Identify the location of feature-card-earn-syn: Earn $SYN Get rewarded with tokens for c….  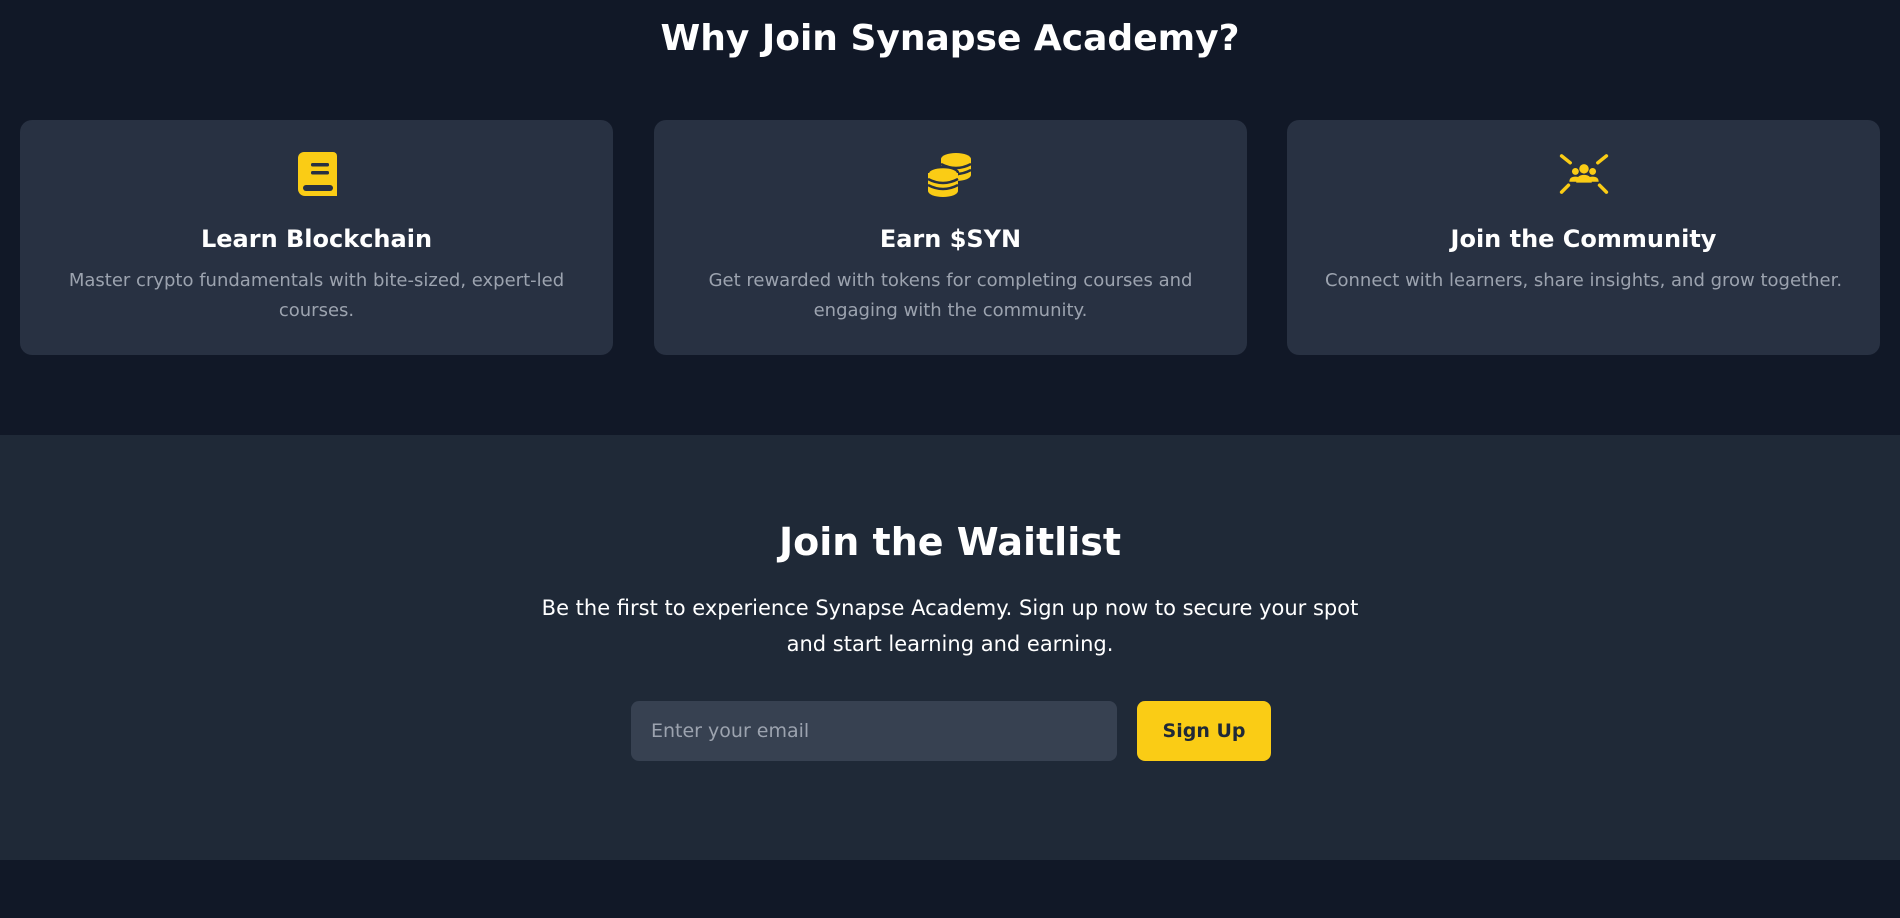
(950, 237).